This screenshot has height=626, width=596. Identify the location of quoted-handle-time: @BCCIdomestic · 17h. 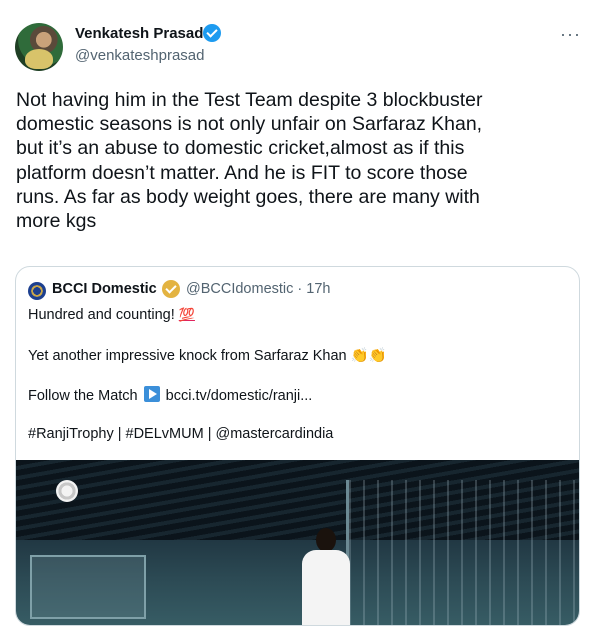
(258, 289).